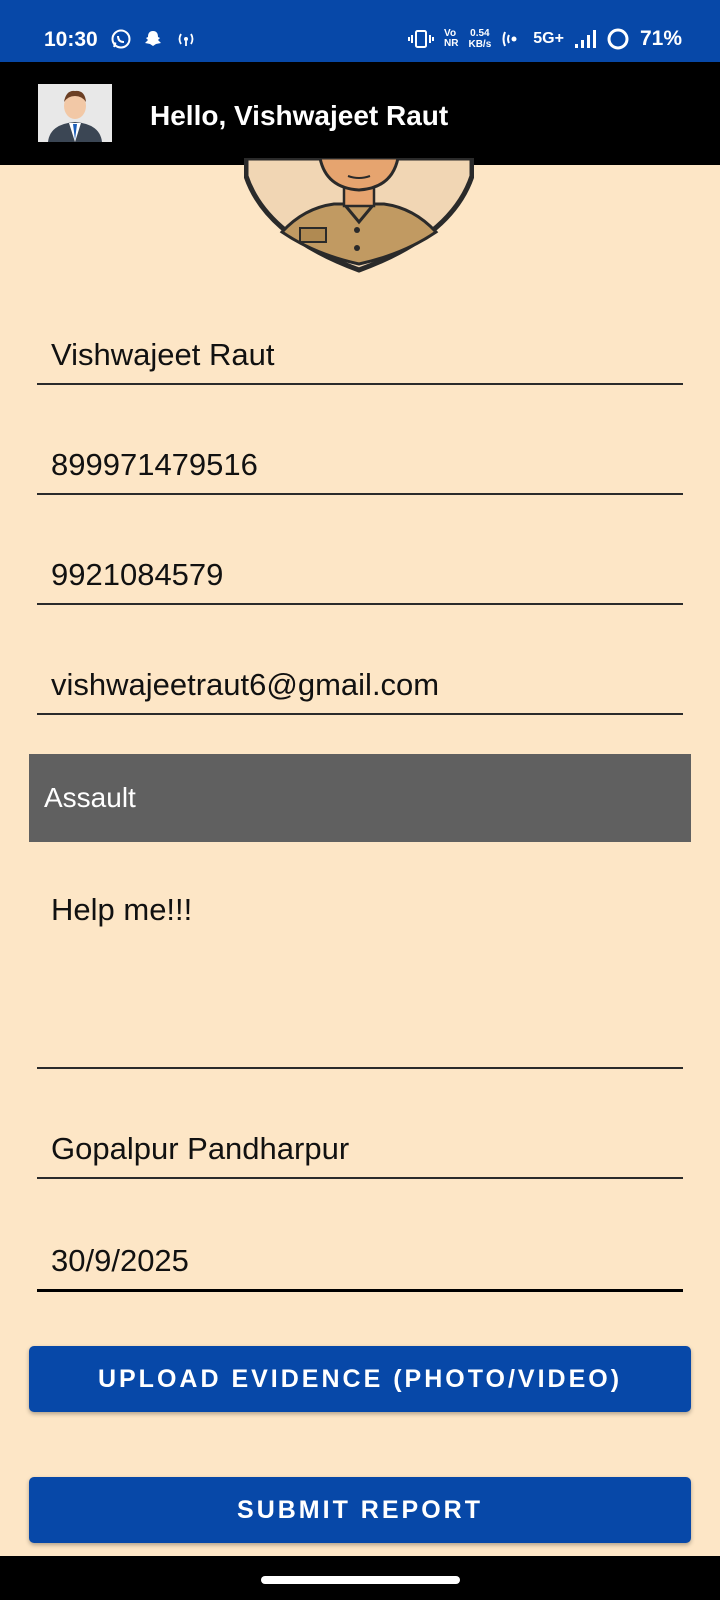  I want to click on network-speed: 0.54 KB/s, so click(479, 39).